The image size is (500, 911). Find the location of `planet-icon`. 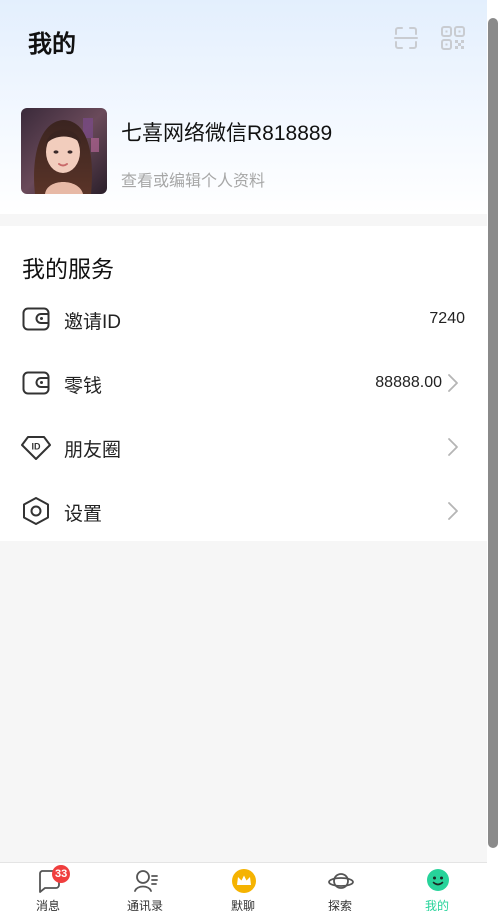

planet-icon is located at coordinates (341, 881).